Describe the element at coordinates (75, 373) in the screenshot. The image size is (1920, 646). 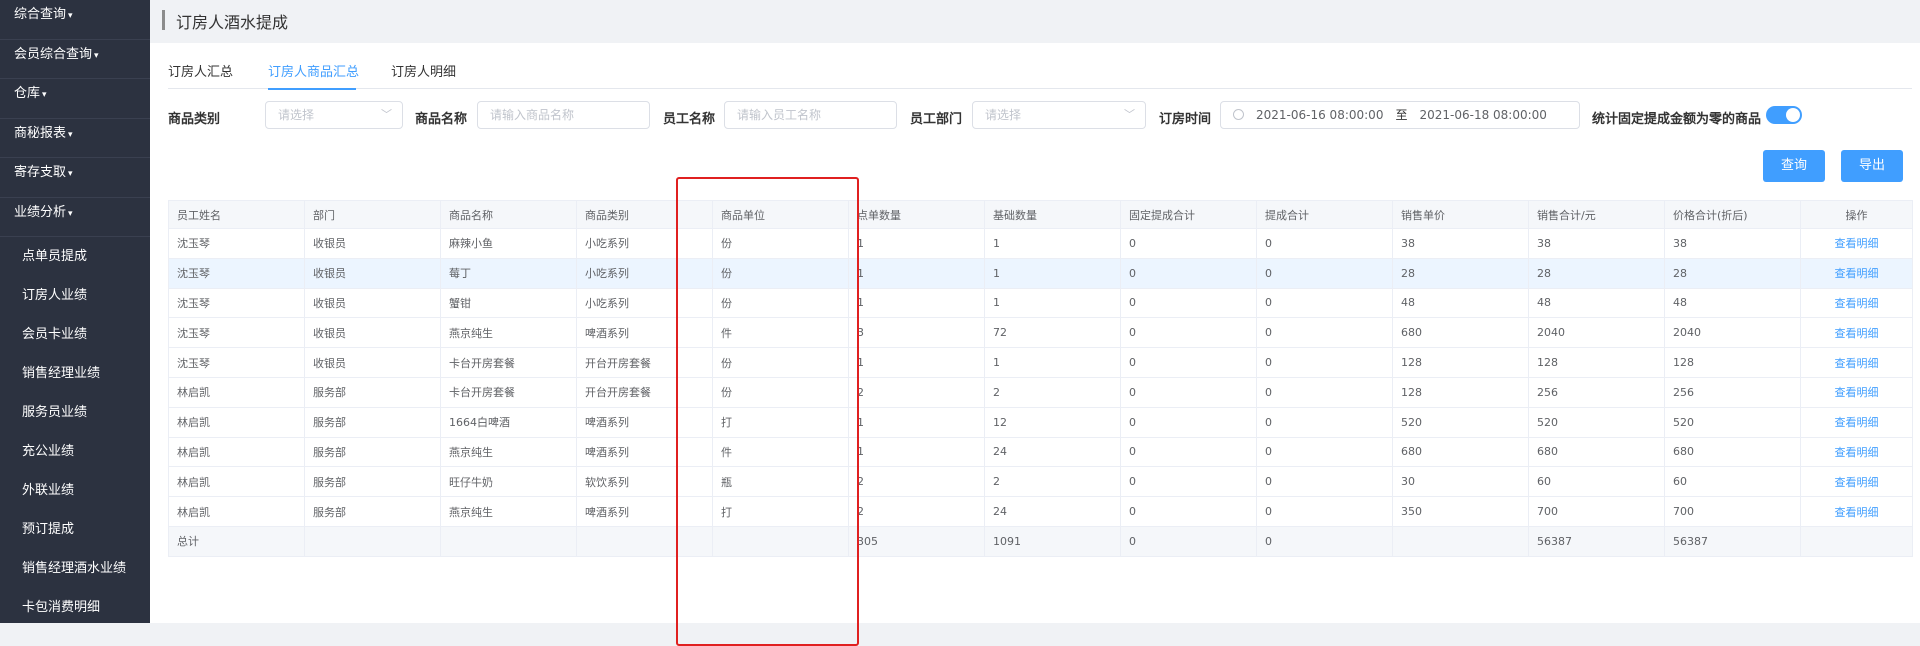
I see `sidebar-item-sales-manager: 销售经理业绩` at that location.